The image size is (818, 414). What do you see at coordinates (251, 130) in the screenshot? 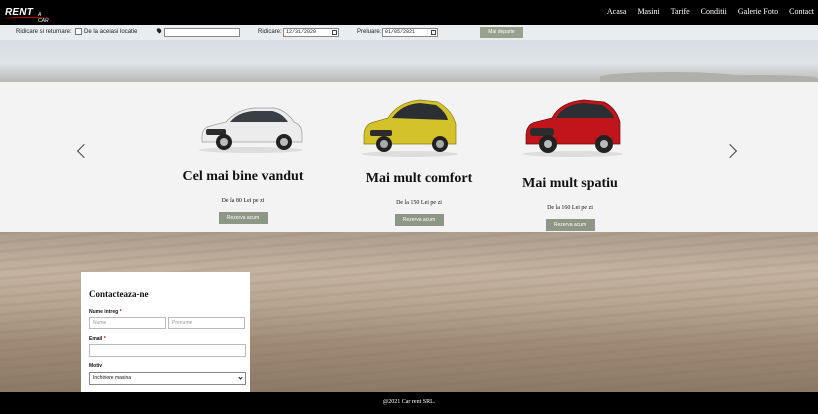
I see `white-car-image` at bounding box center [251, 130].